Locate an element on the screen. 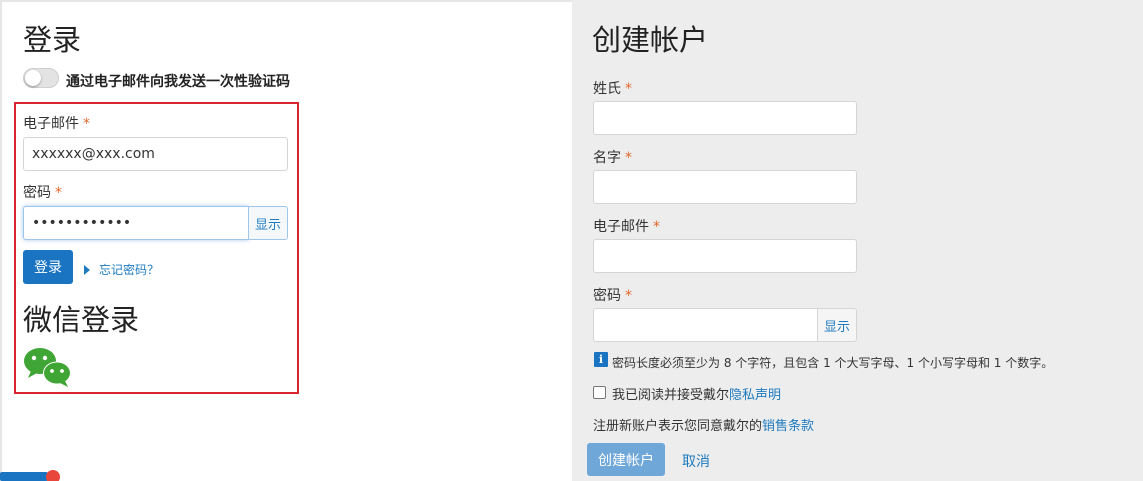  login-email-label: 电子邮件 * is located at coordinates (56, 123).